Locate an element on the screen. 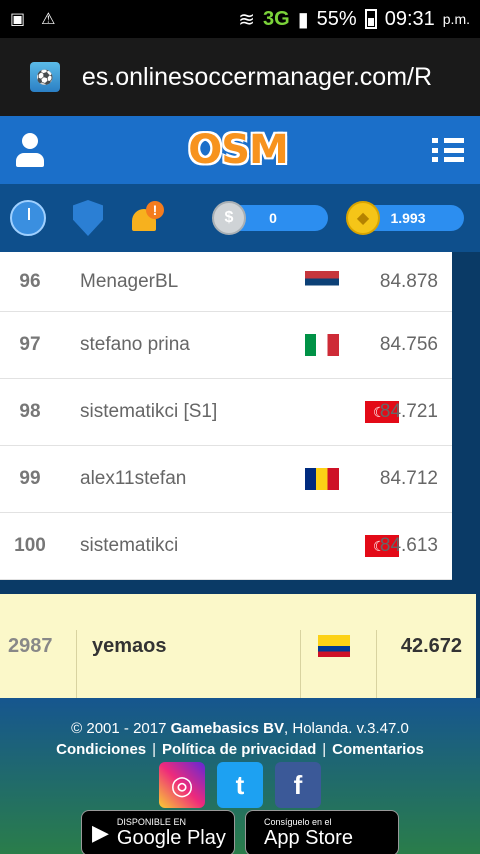  app-store-button: Consíguelo en el App Store is located at coordinates (322, 832).